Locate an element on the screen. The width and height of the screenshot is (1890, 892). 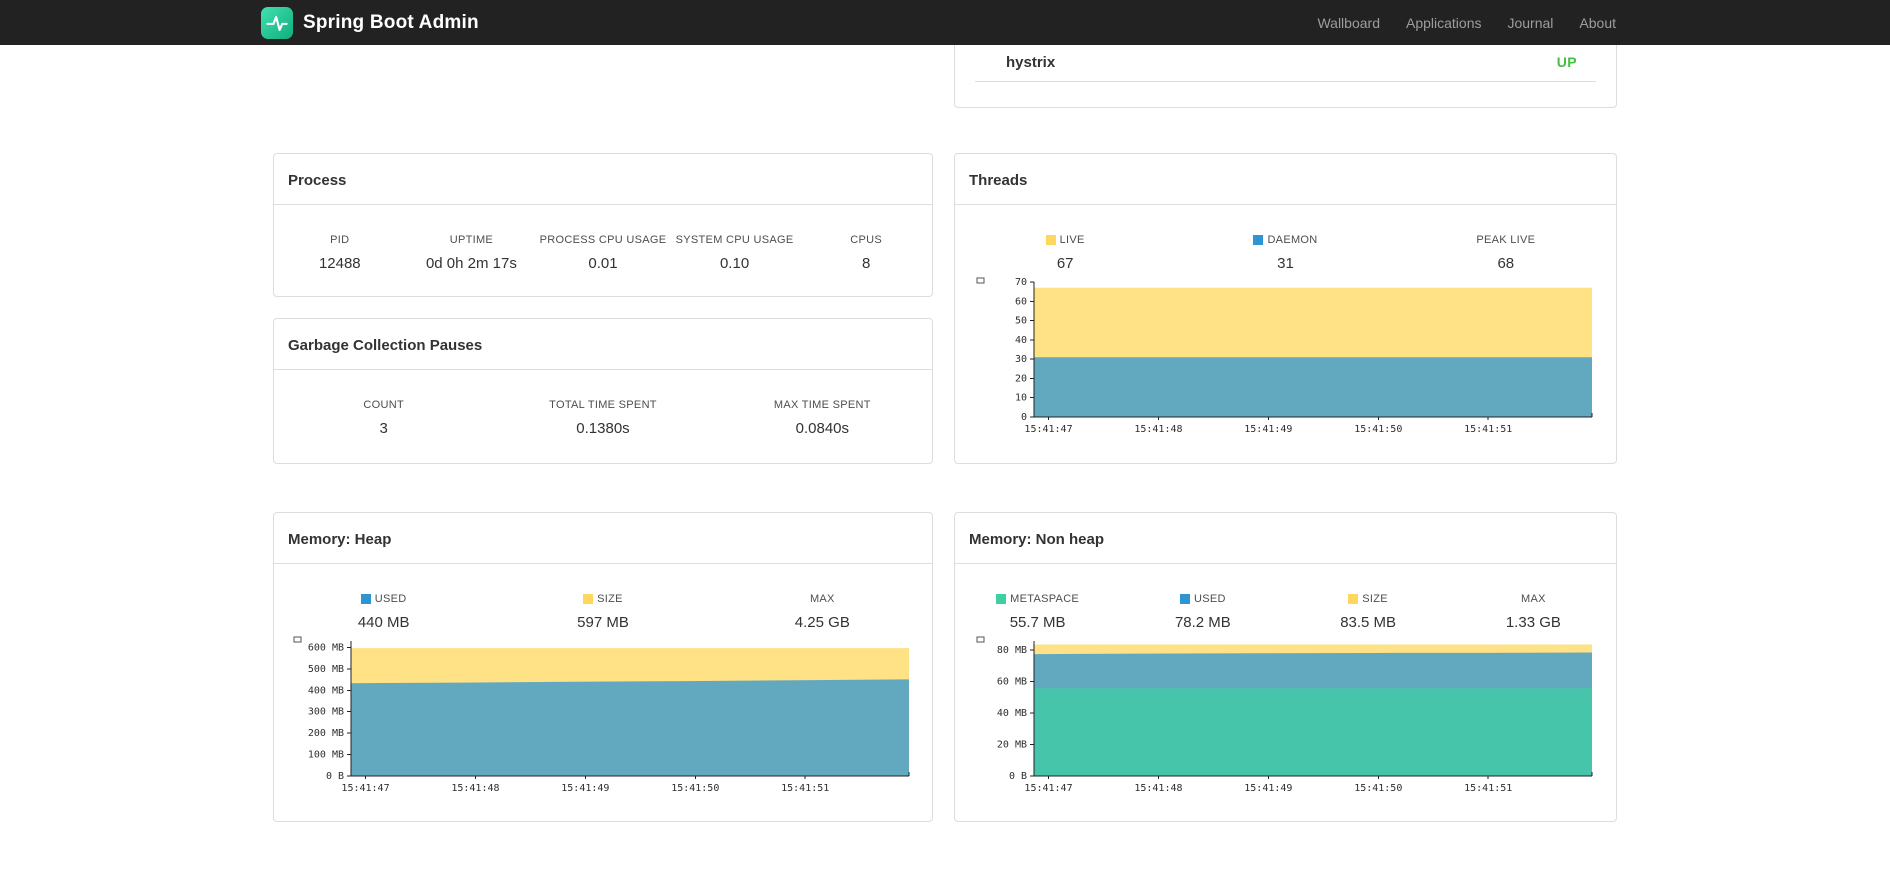
stat-process-cpu-usage: PROCESS CPU USAGE 0.01 is located at coordinates (603, 253).